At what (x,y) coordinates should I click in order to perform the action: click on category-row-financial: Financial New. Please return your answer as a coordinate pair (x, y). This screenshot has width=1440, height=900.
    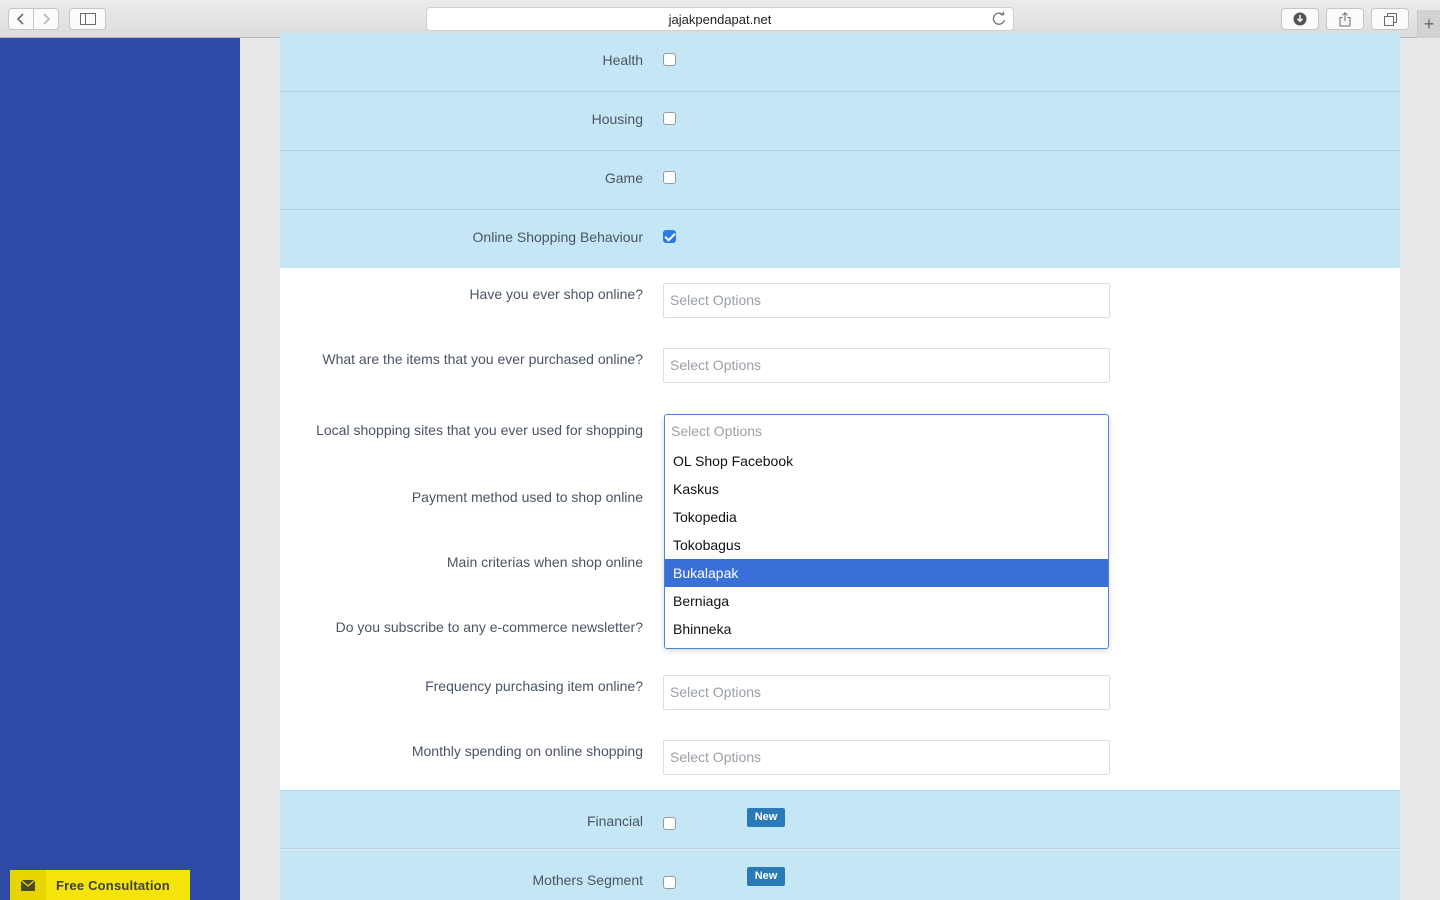
    Looking at the image, I should click on (840, 819).